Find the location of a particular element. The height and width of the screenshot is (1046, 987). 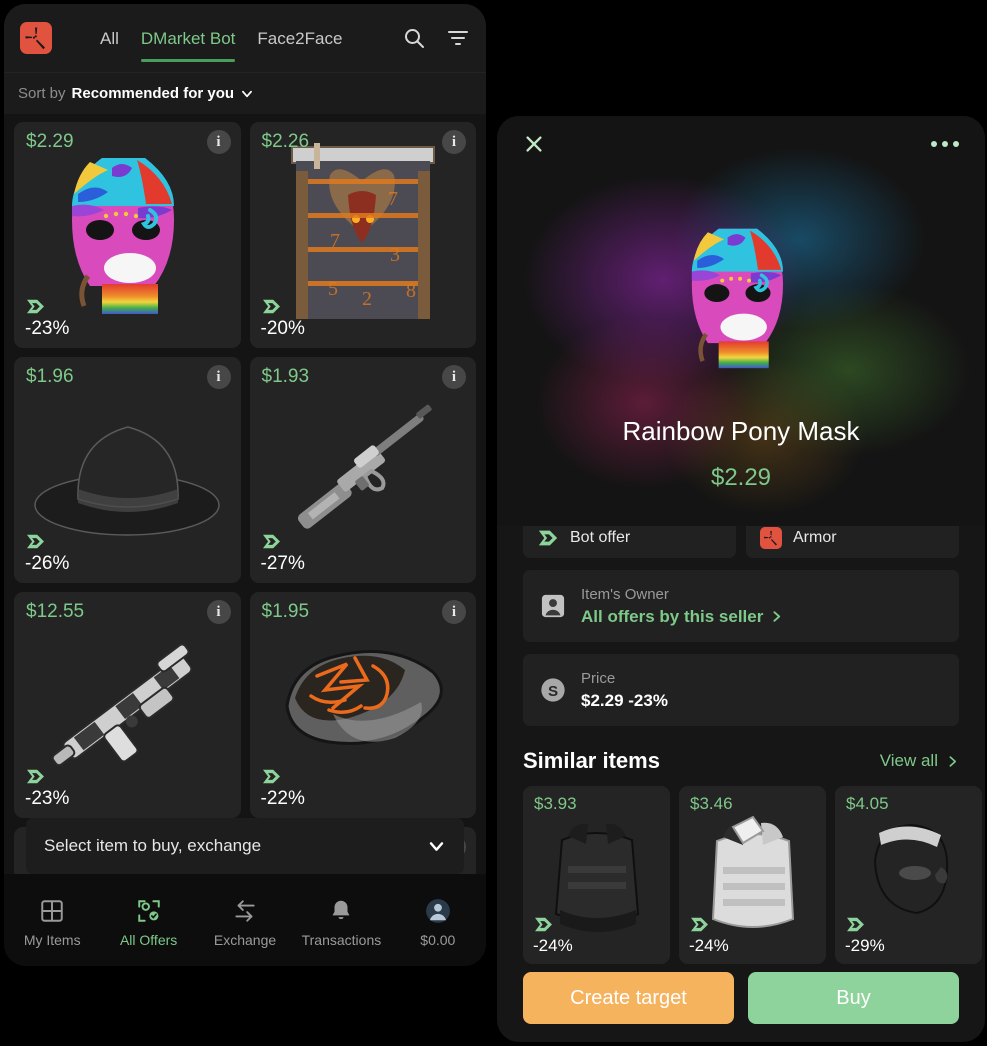

similar-item-bot-block: -24% is located at coordinates (553, 936).